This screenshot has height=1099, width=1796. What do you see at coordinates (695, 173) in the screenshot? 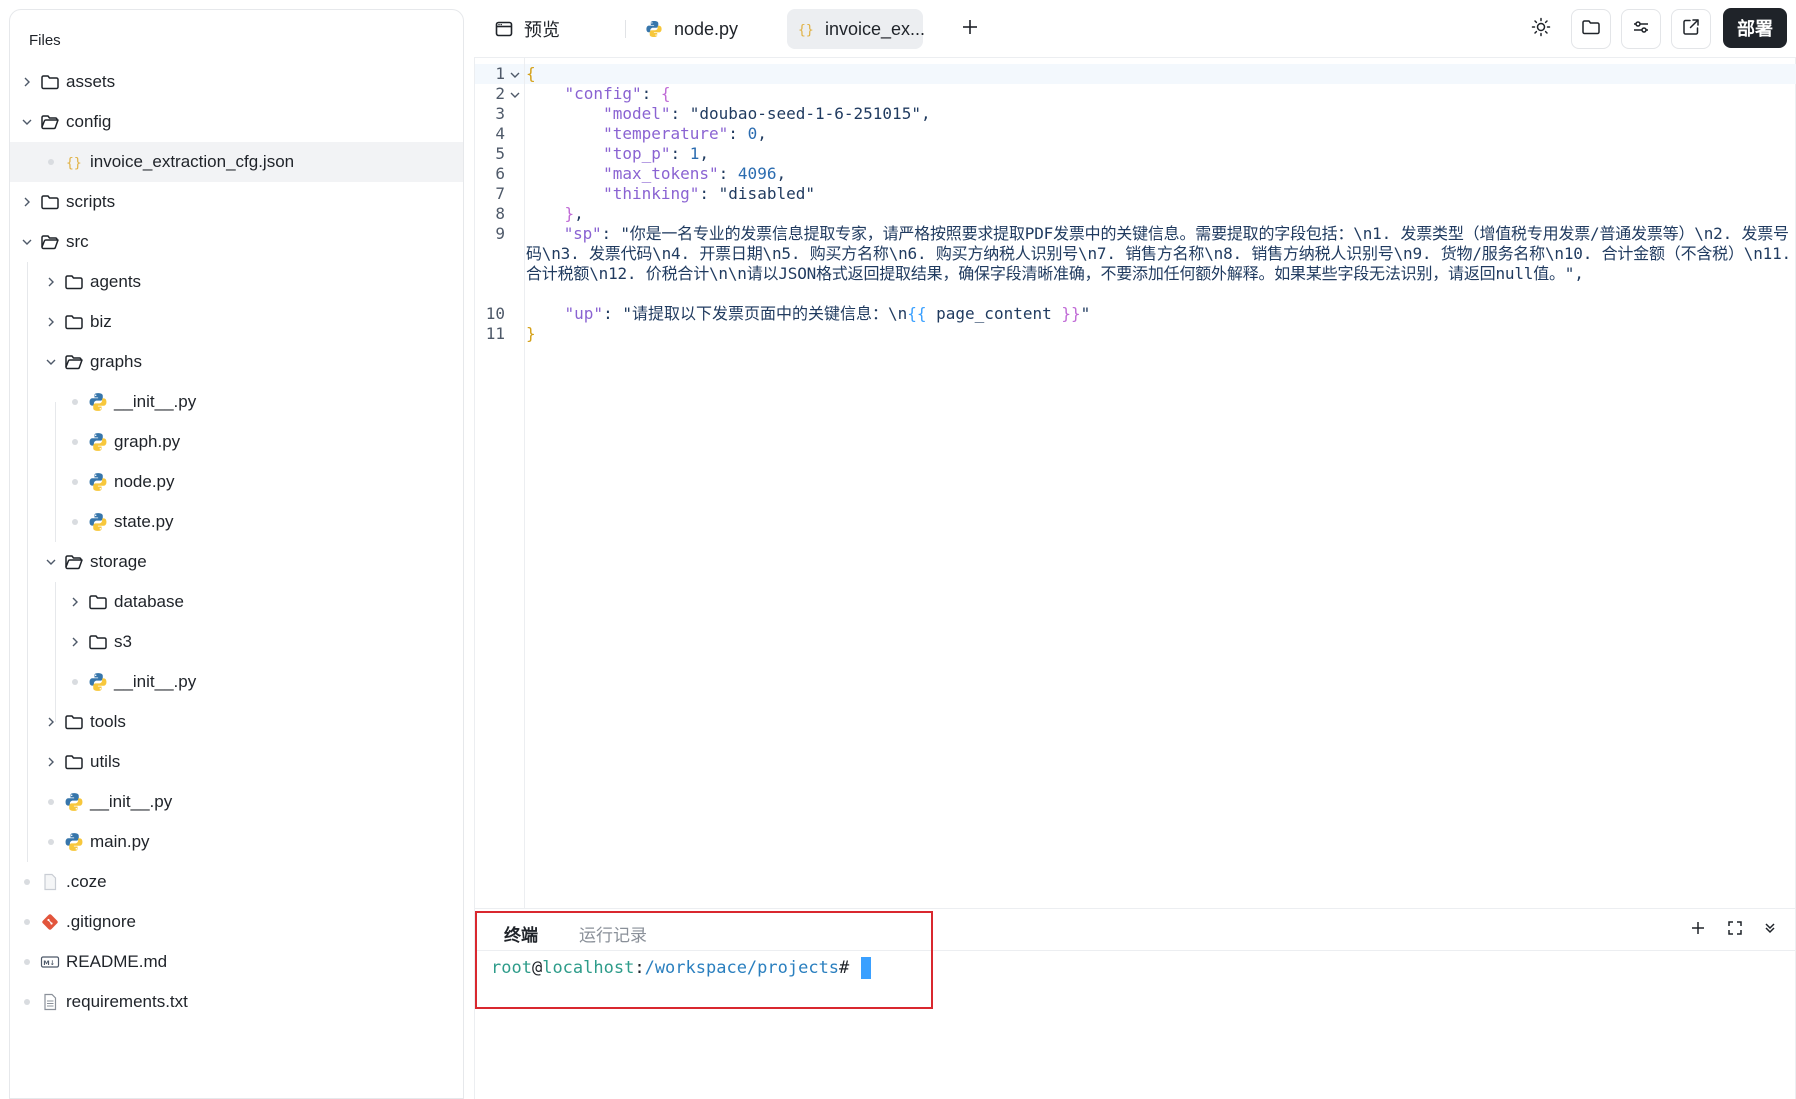
I see `code-line: "max_tokens": 4096,` at bounding box center [695, 173].